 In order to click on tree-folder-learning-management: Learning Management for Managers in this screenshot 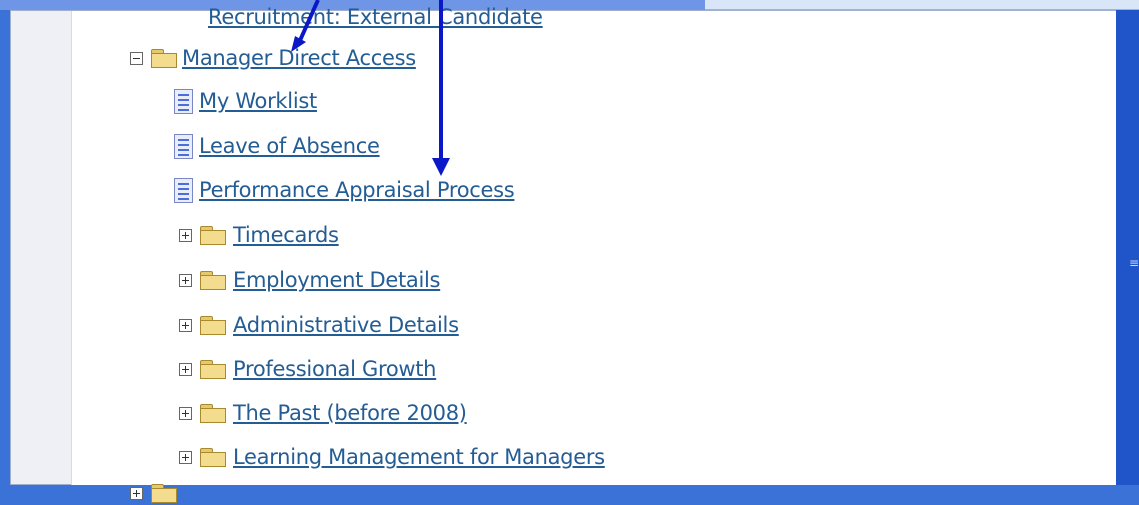, I will do `click(392, 457)`.